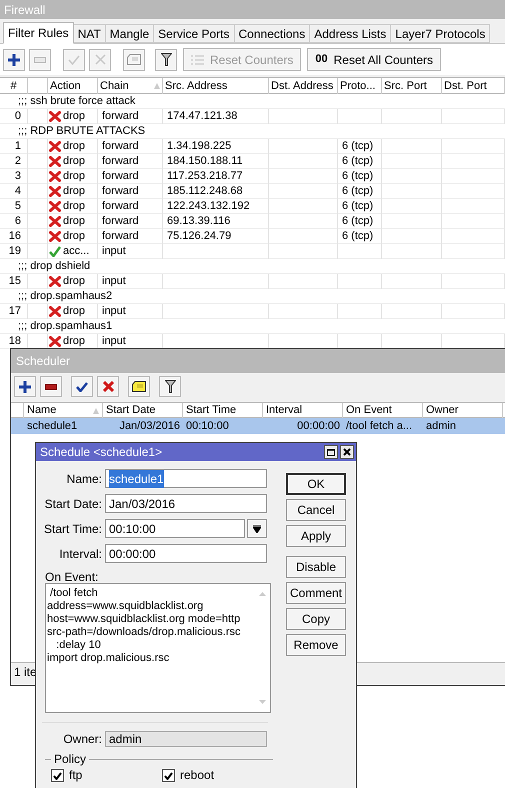 This screenshot has width=505, height=788. Describe the element at coordinates (72, 529) in the screenshot. I see `field-label: Start Time:` at that location.